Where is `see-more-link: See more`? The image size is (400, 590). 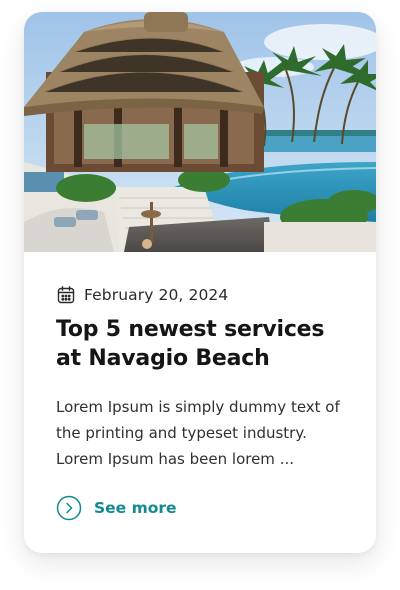 see-more-link: See more is located at coordinates (116, 508).